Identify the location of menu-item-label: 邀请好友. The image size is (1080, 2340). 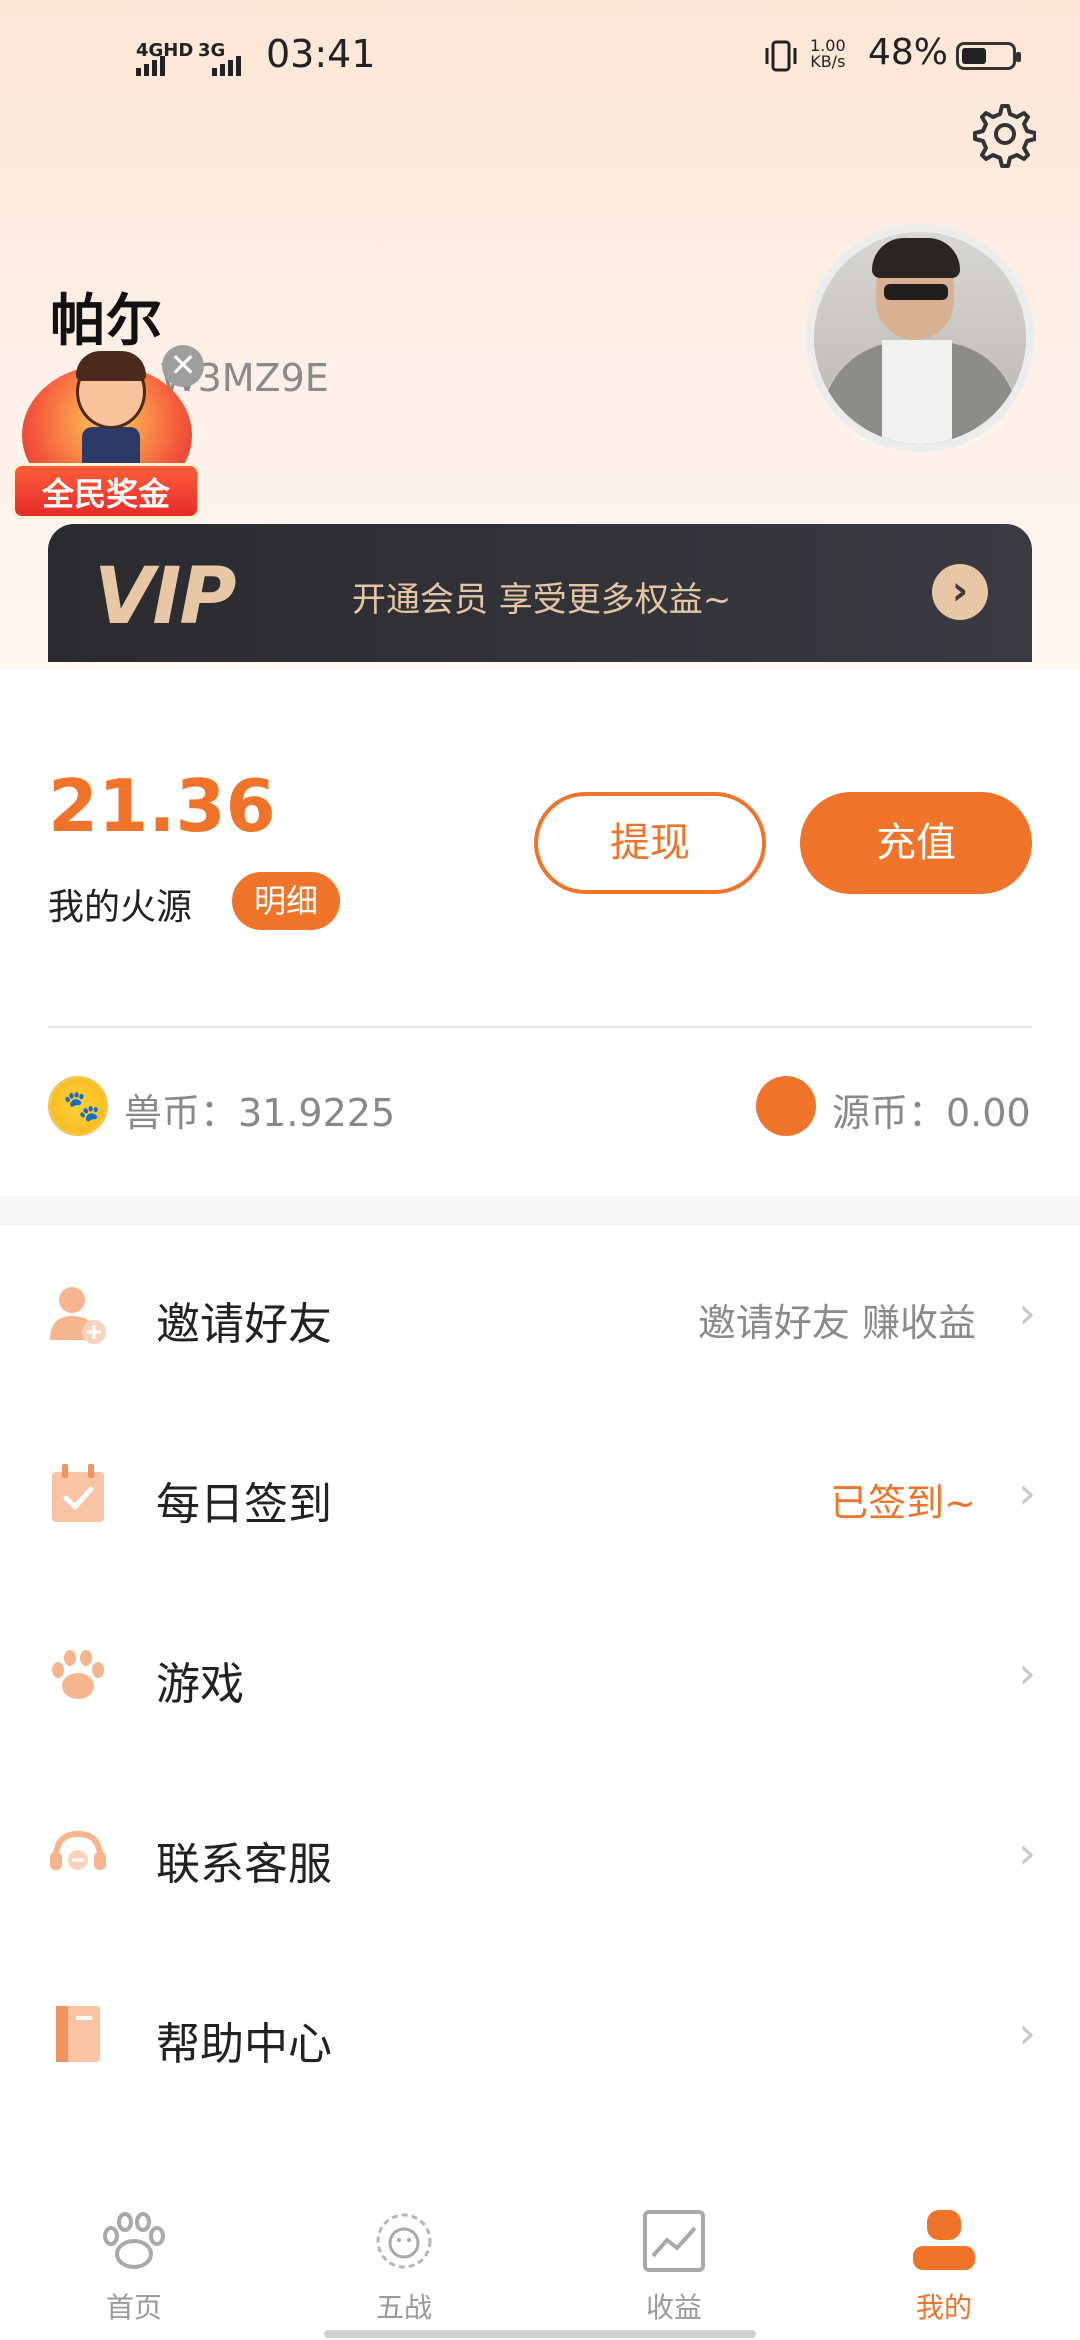
(244, 1324).